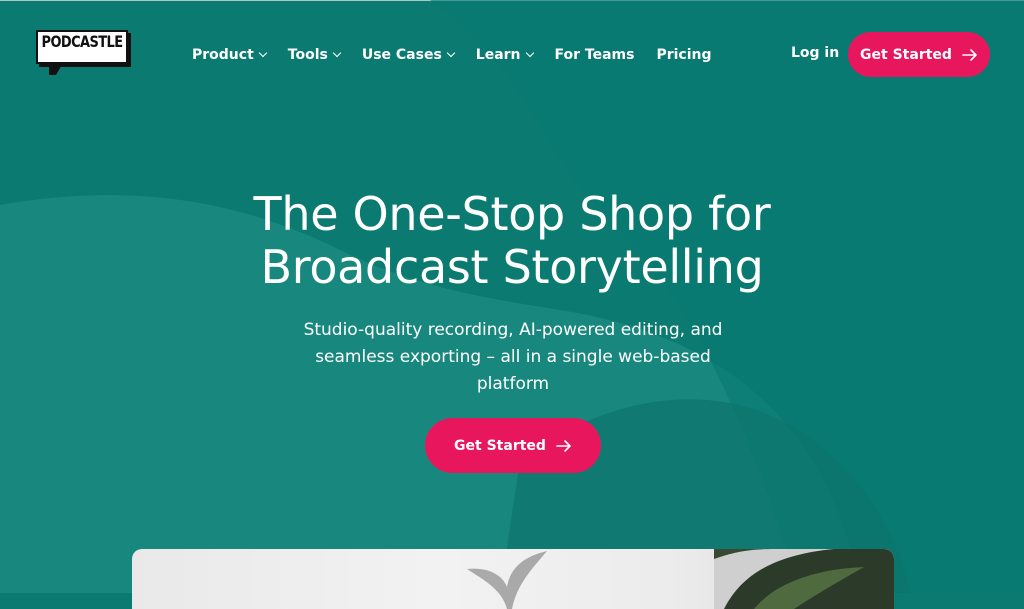 The image size is (1024, 609). I want to click on hero-preview-image, so click(513, 579).